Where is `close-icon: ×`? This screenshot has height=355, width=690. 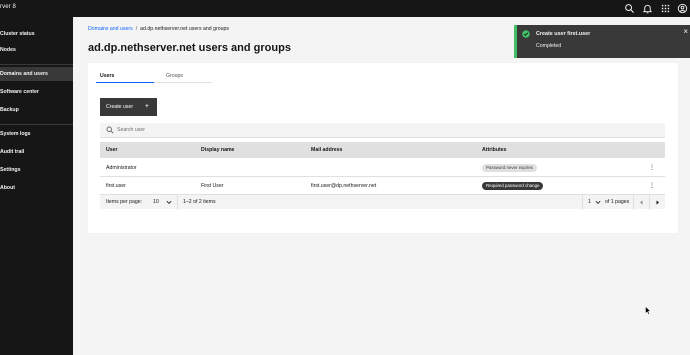
close-icon: × is located at coordinates (685, 32).